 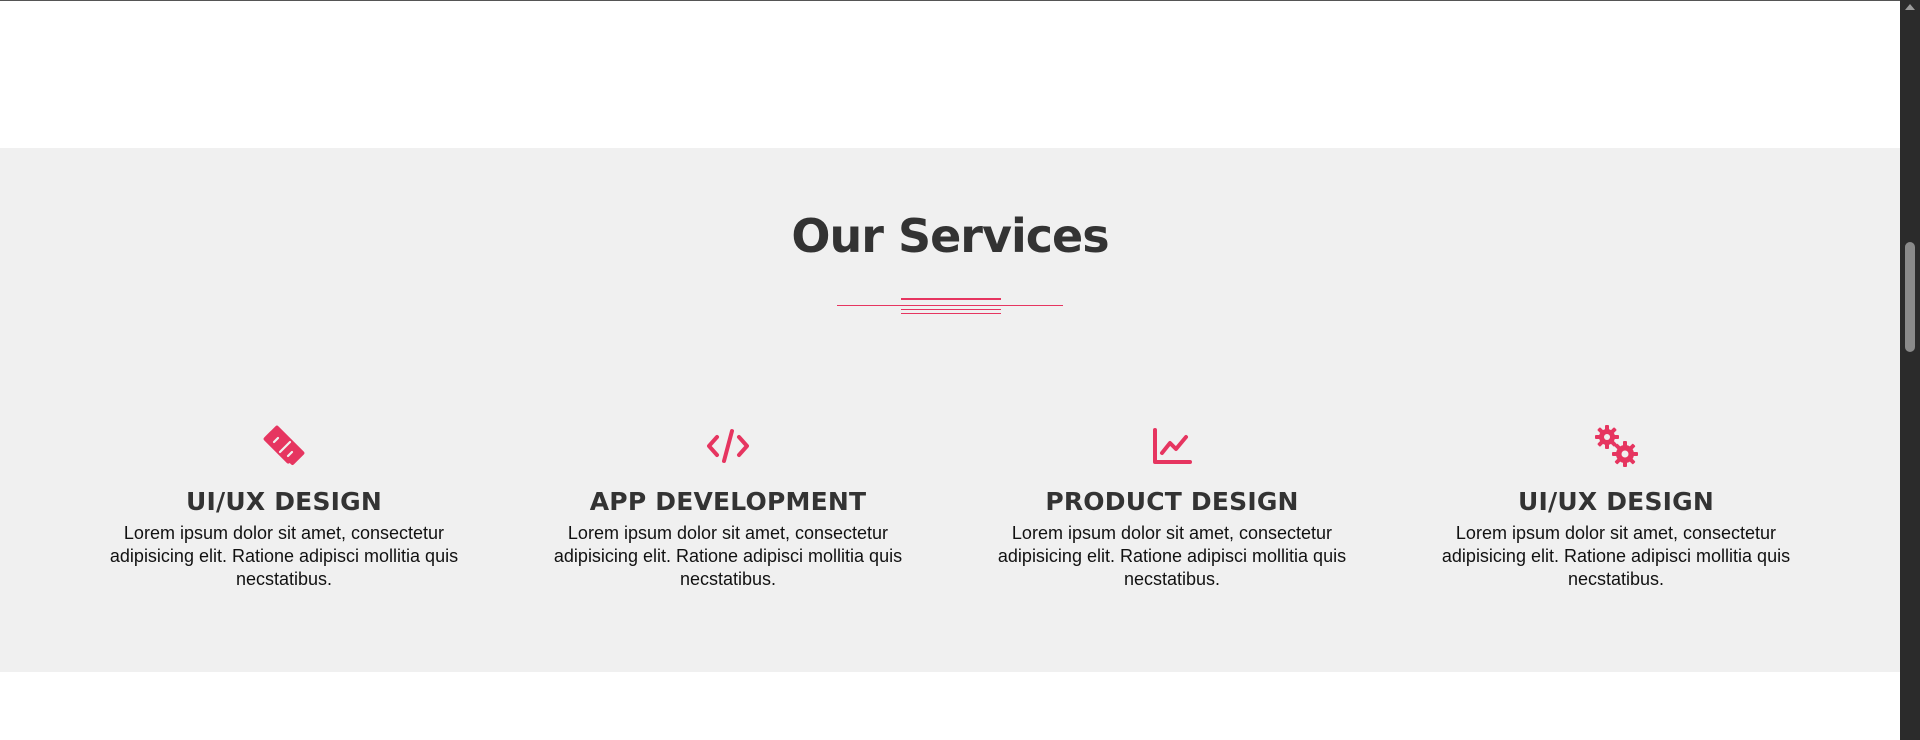 I want to click on vertical-scrollbar, so click(x=1910, y=370).